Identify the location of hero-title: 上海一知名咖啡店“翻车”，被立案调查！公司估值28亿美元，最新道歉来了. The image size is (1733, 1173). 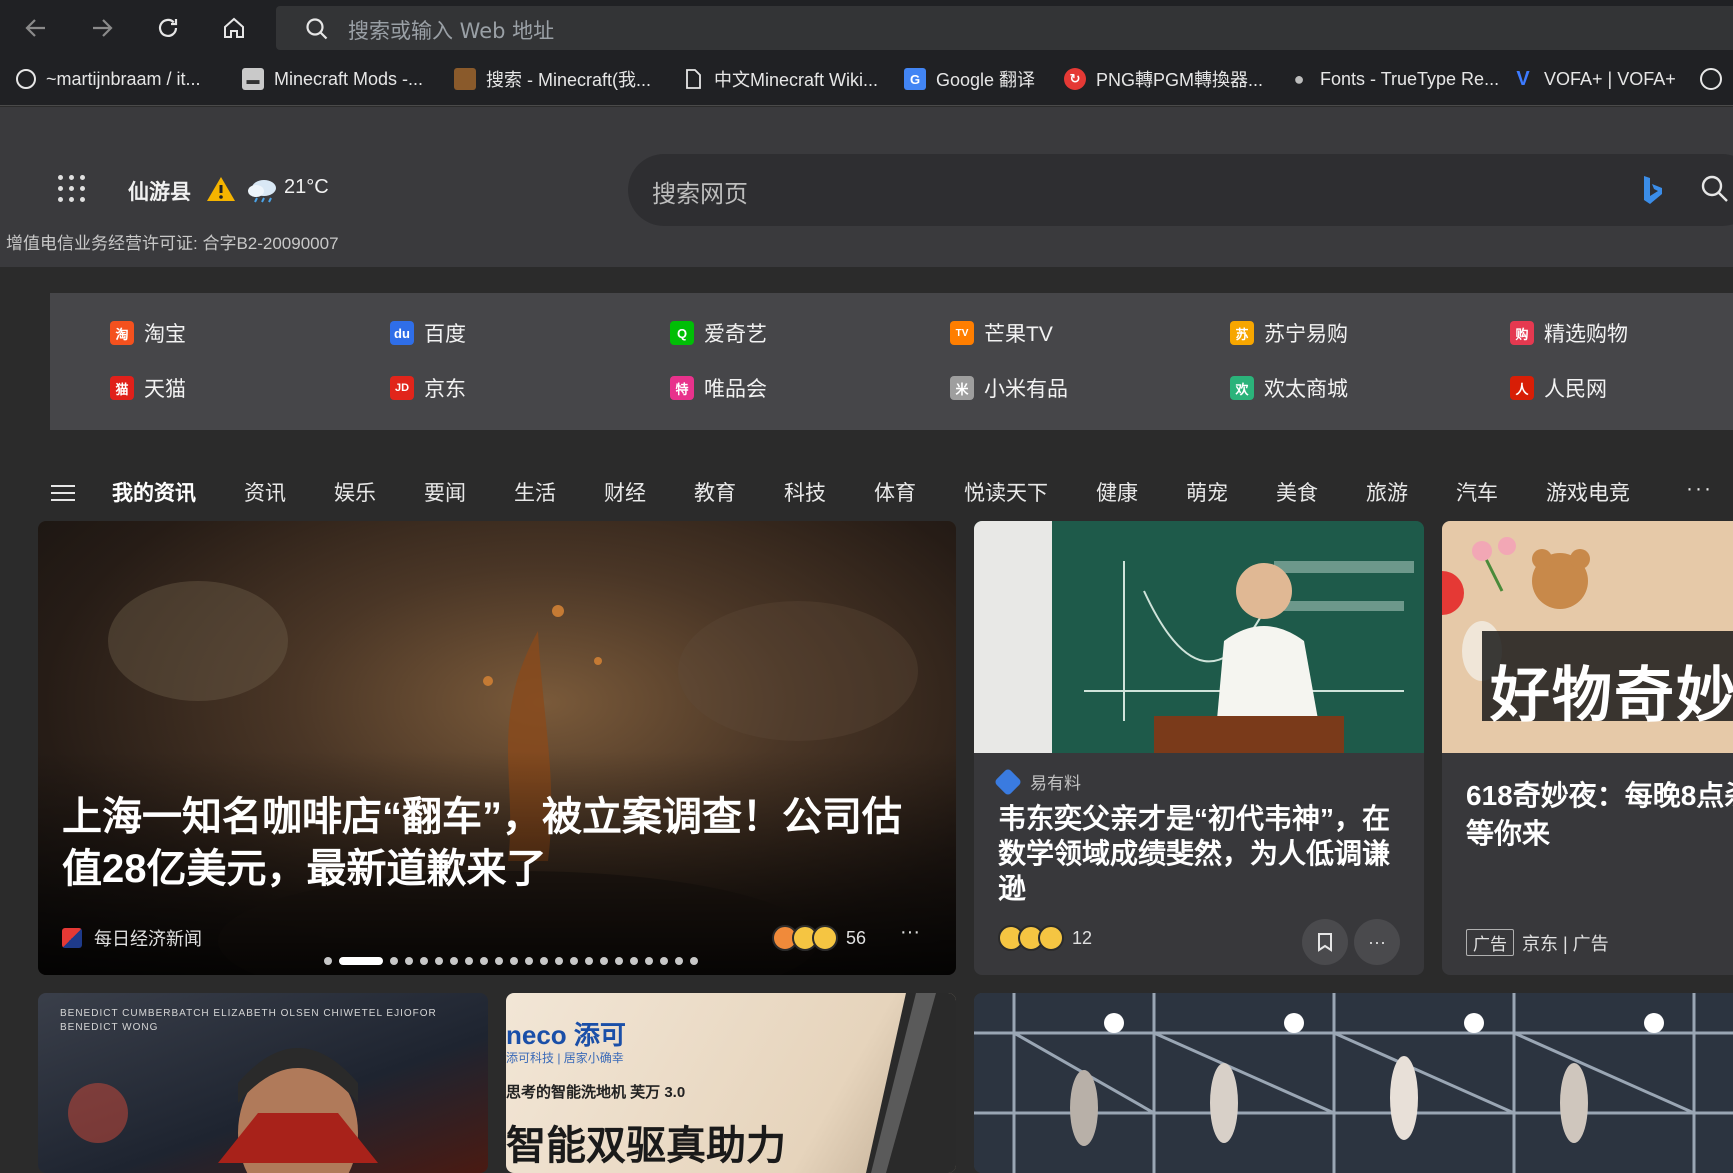
(492, 843).